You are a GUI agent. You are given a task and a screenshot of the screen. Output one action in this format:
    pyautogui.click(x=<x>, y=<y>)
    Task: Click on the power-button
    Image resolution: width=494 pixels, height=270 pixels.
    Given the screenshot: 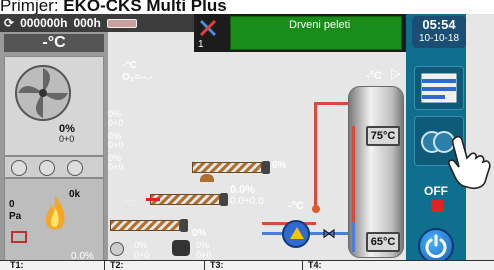 What is the action you would take?
    pyautogui.click(x=436, y=246)
    